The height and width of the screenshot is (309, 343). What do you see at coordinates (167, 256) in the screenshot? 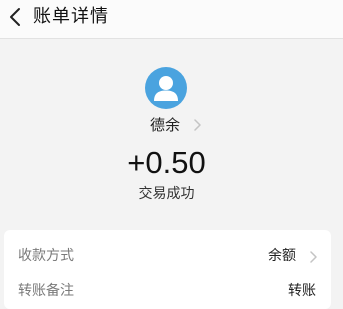
I see `detail-row-payment-method: 收款方式 余额` at bounding box center [167, 256].